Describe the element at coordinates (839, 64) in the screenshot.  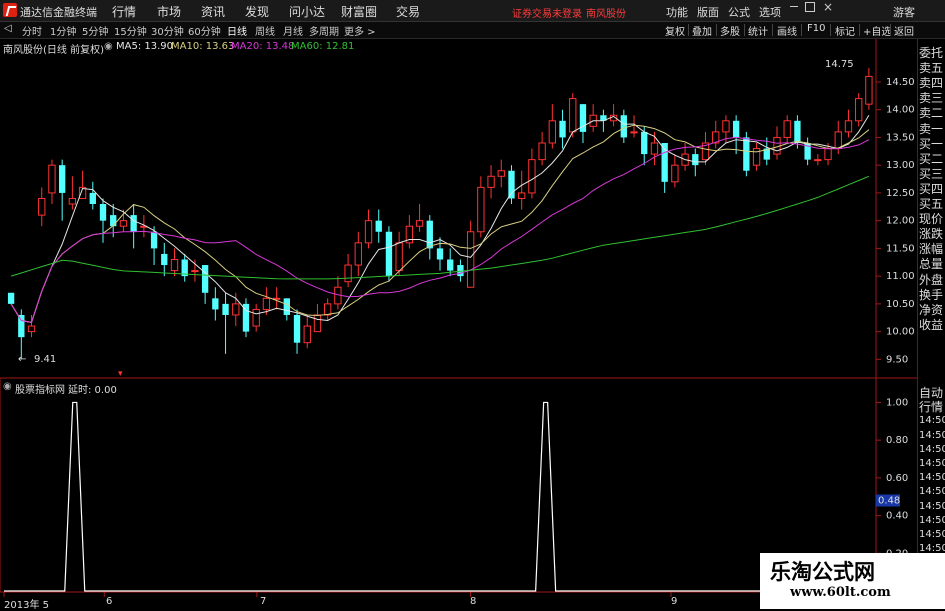
I see `price-high-label: 14.75` at that location.